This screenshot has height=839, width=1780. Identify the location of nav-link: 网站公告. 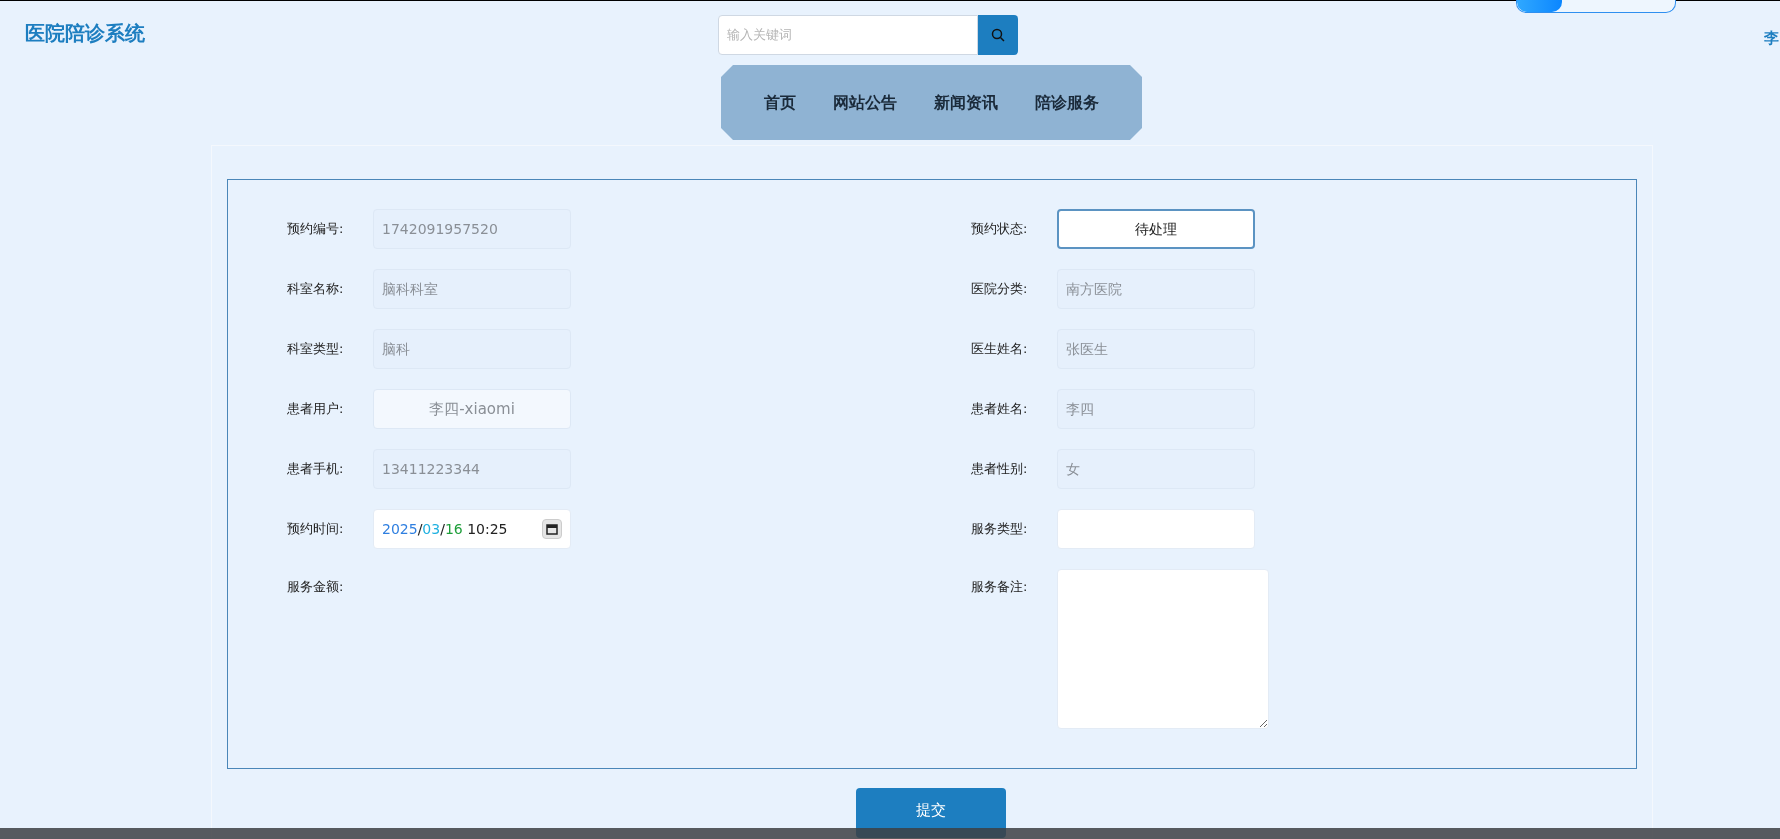
(865, 102).